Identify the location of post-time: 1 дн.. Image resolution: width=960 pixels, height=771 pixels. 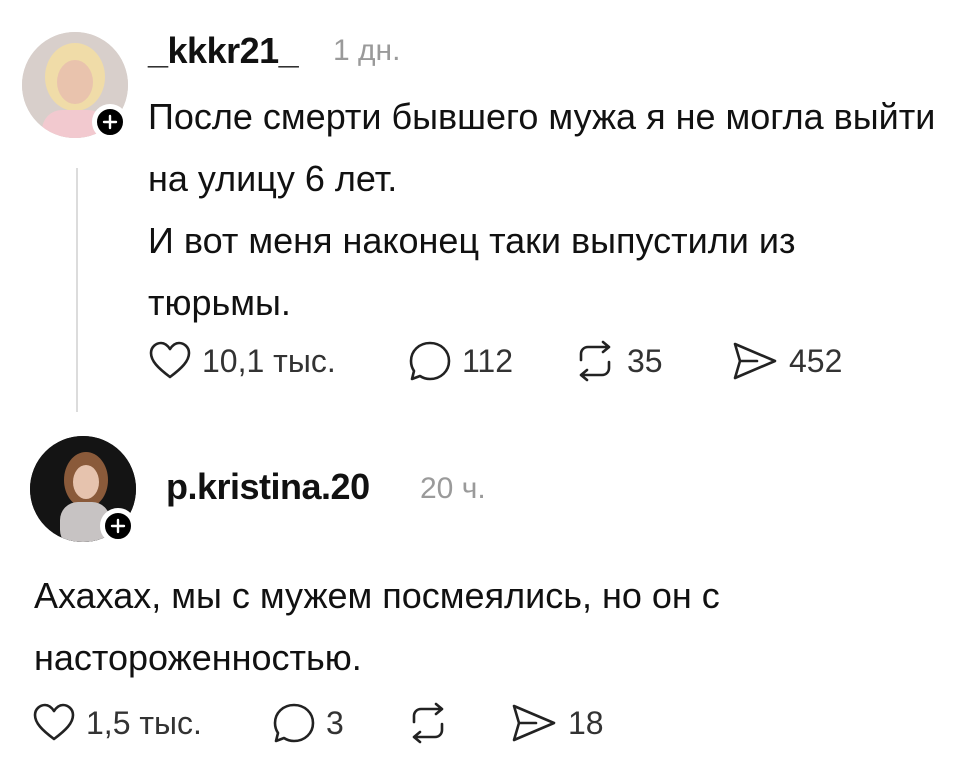
(367, 50).